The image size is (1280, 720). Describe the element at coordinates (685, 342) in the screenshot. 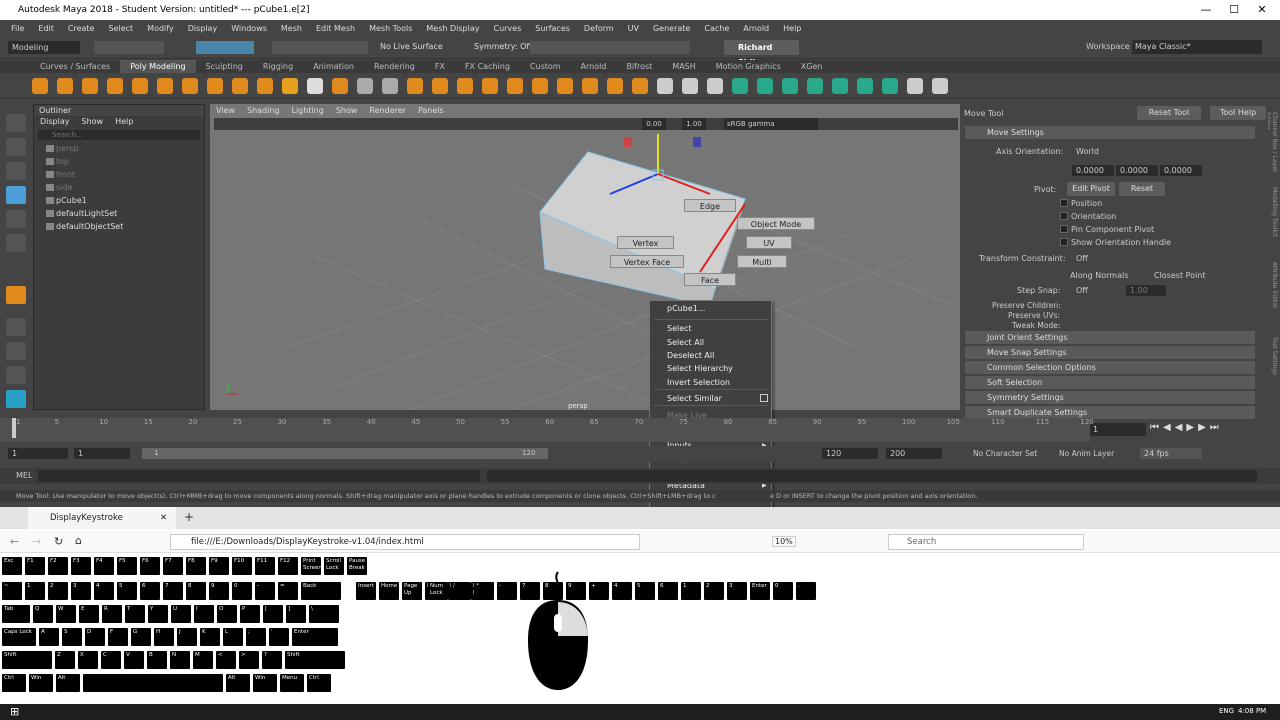

I see `menu-item-select-all: Select All` at that location.